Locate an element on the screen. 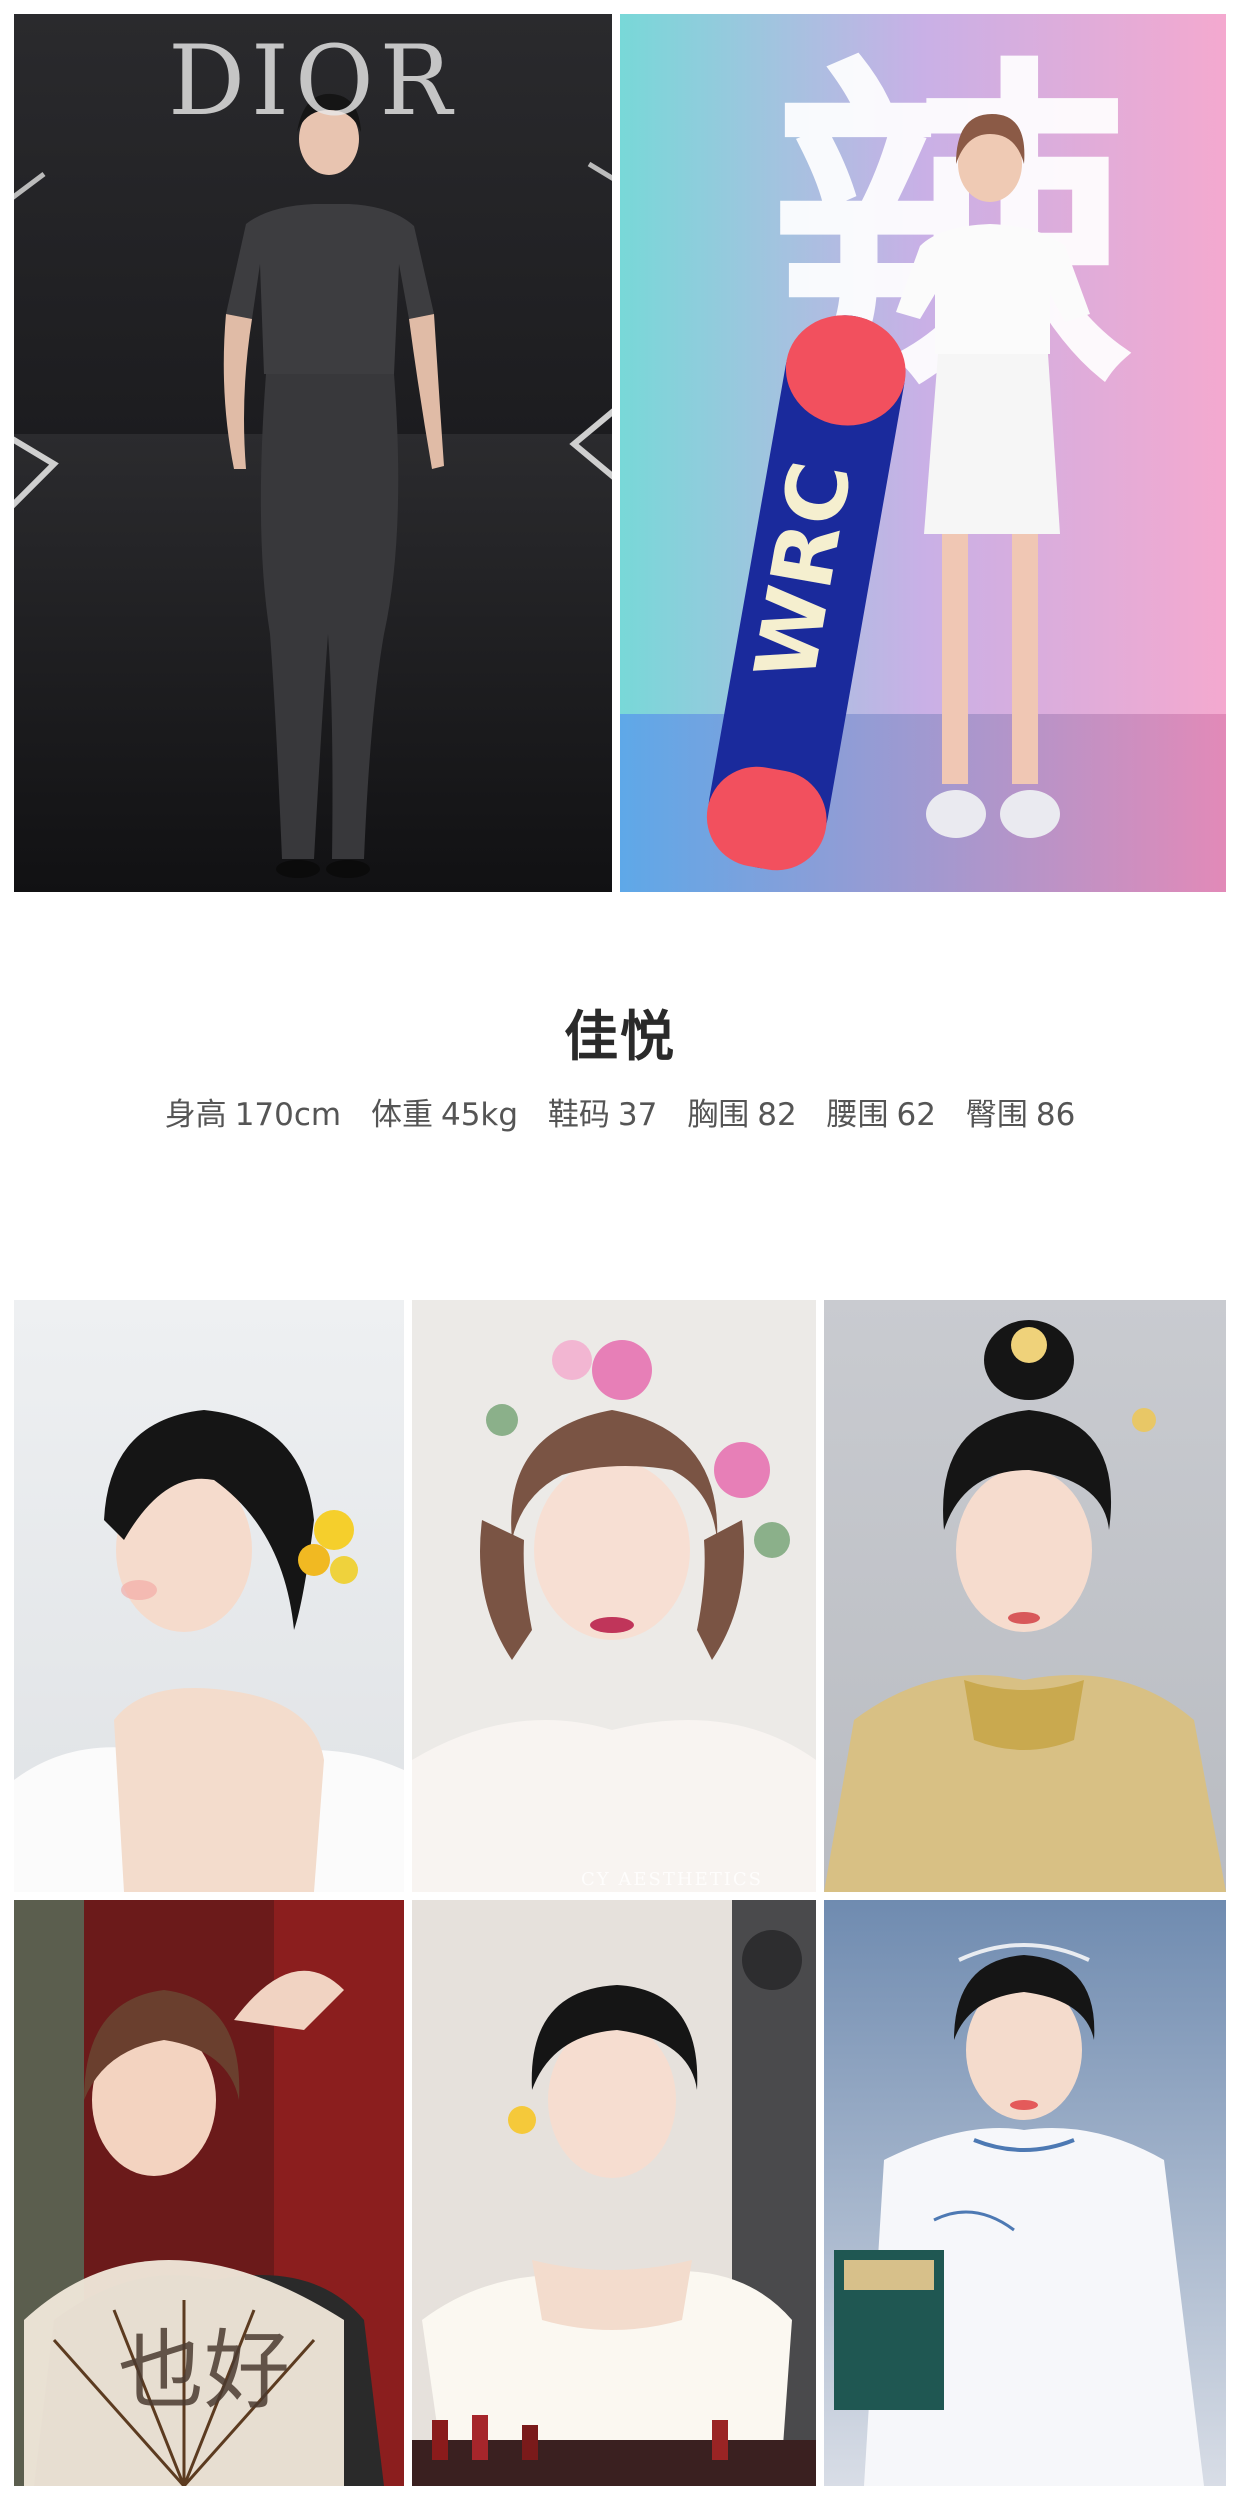 The width and height of the screenshot is (1240, 2500). stat-height: 身高 170cm is located at coordinates (253, 1115).